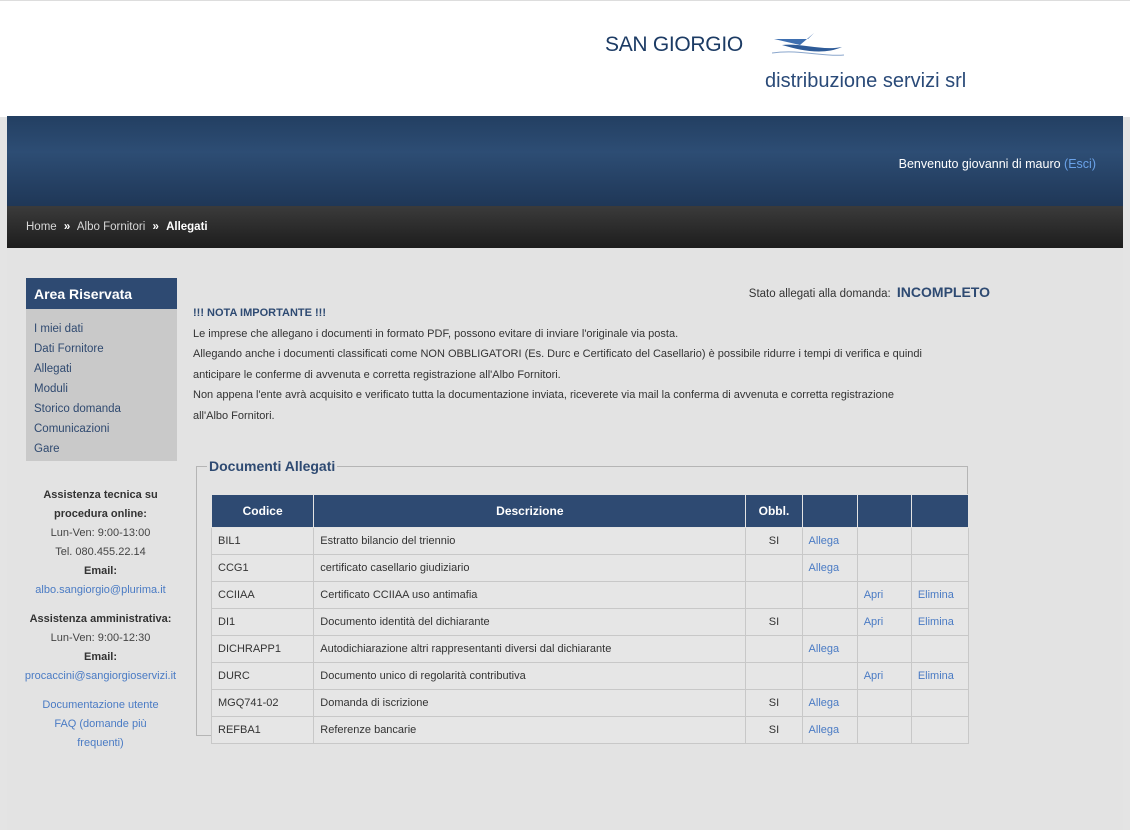 The width and height of the screenshot is (1130, 830). I want to click on admin-email-link: procaccini@sangiorgioservizi.it, so click(100, 676).